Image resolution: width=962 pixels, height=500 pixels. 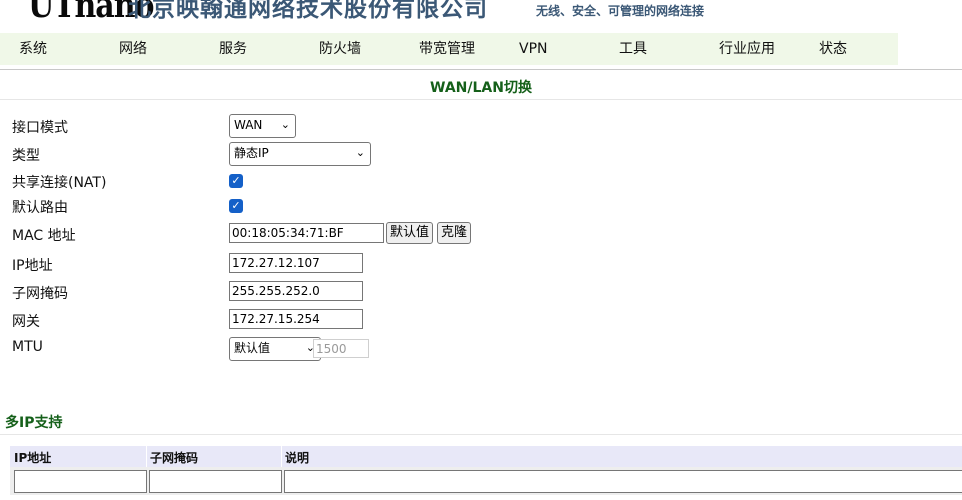 What do you see at coordinates (300, 154) in the screenshot?
I see `type-select: 静态IP ⌄` at bounding box center [300, 154].